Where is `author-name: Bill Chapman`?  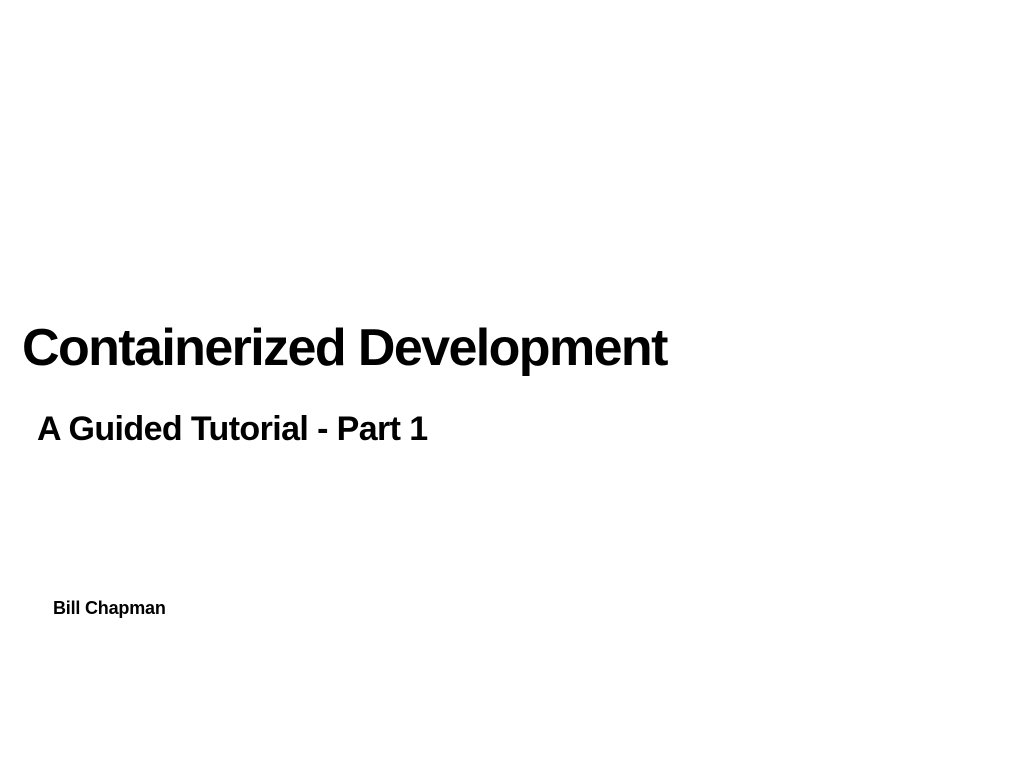 author-name: Bill Chapman is located at coordinates (109, 608).